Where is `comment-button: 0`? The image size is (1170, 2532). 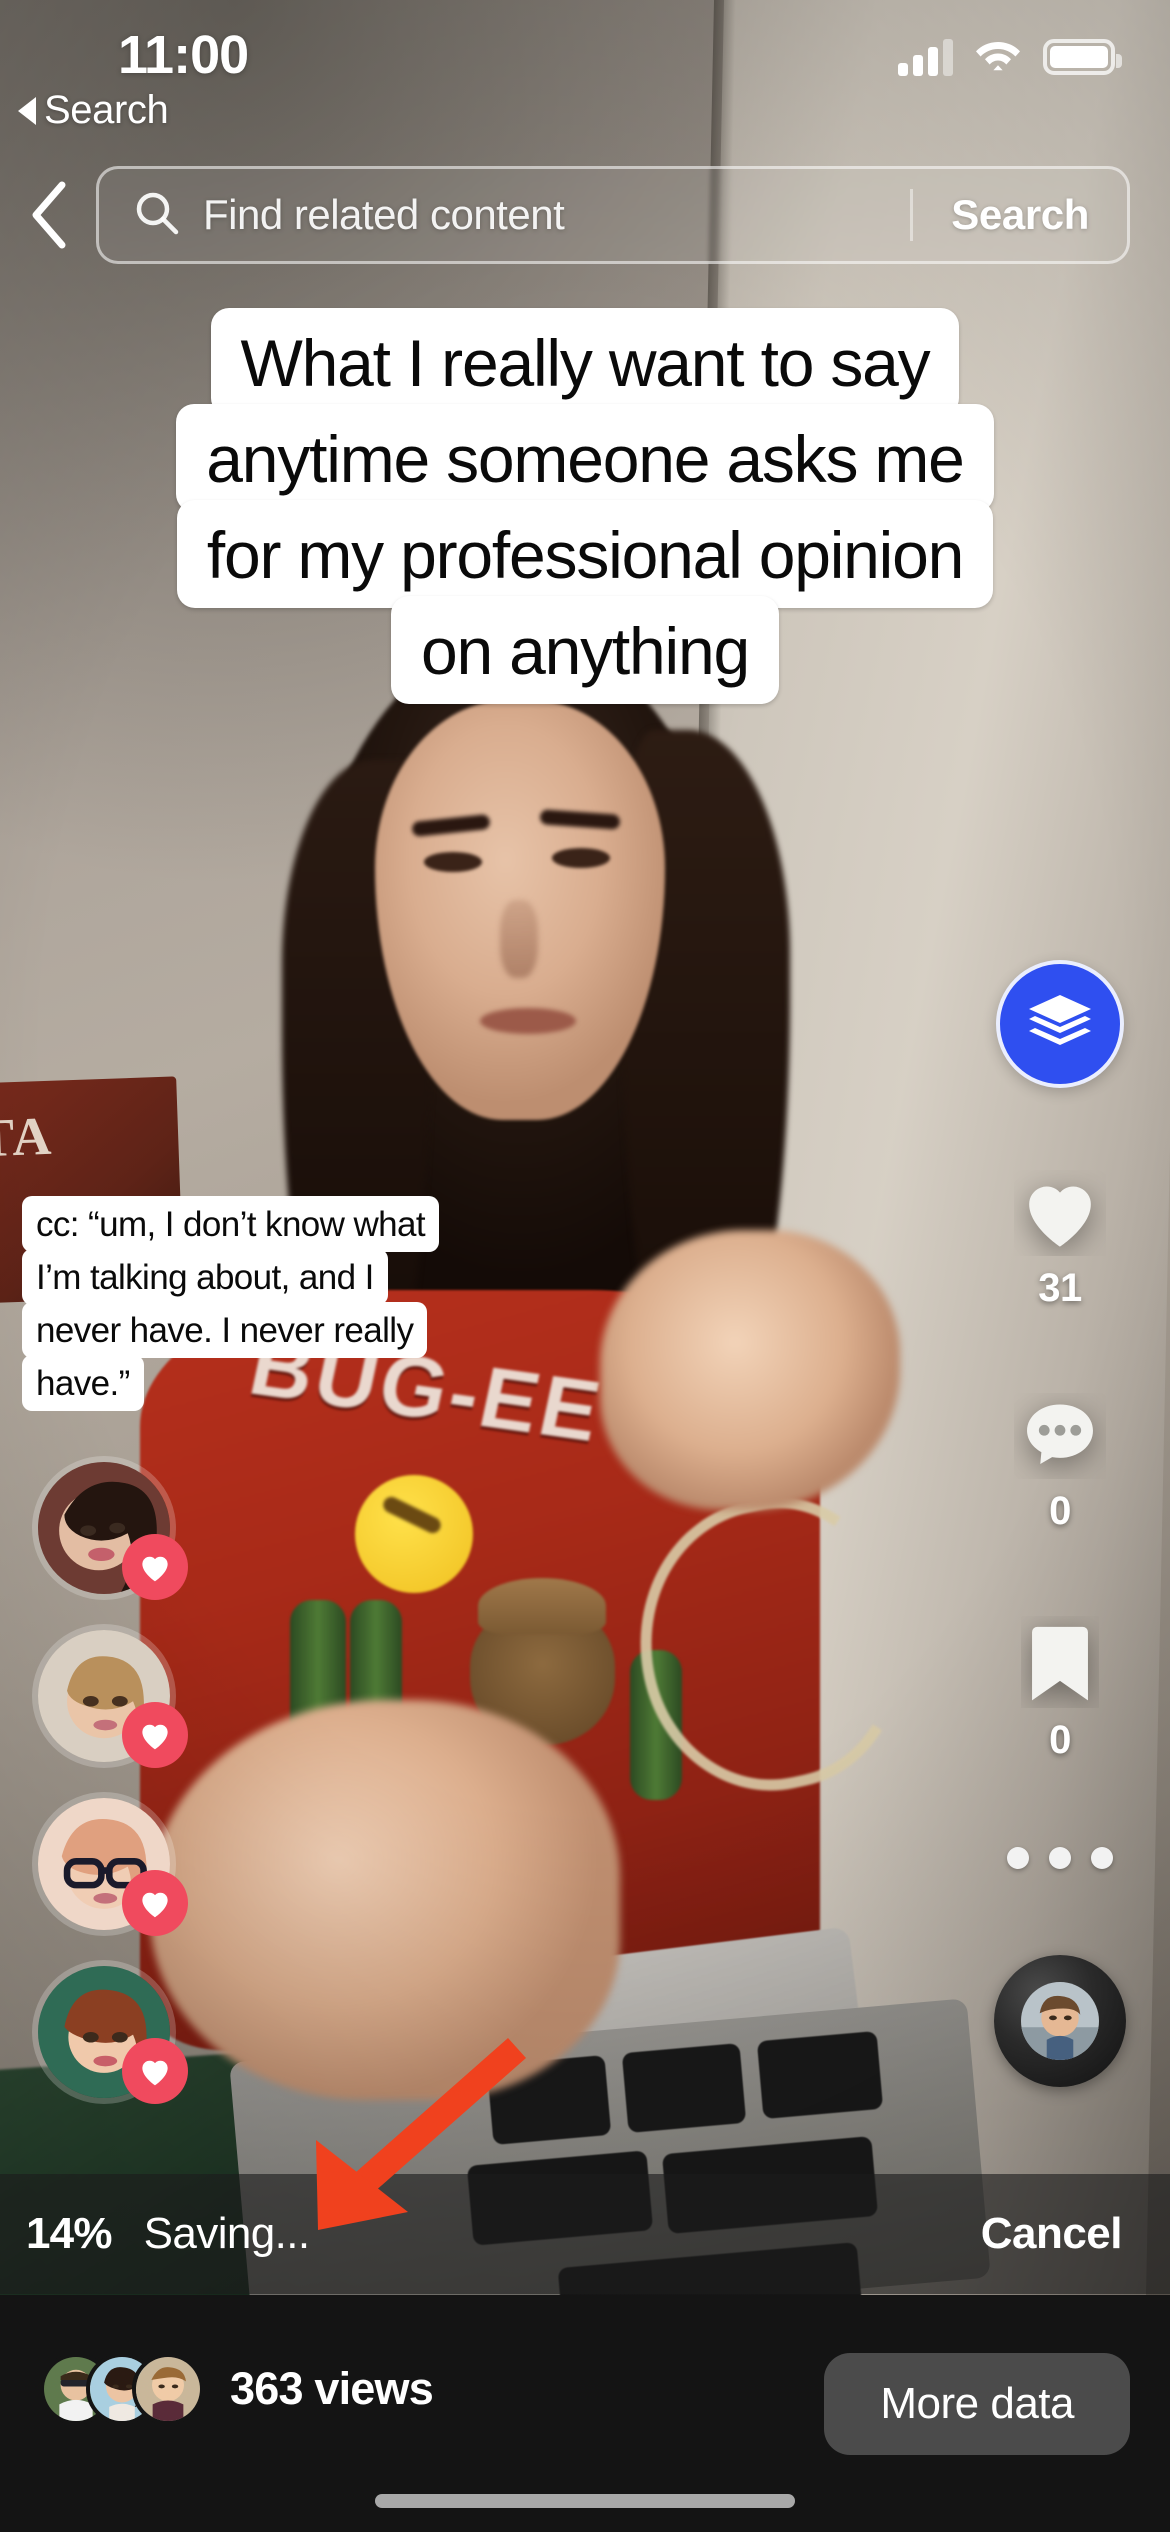
comment-button: 0 is located at coordinates (1060, 1463).